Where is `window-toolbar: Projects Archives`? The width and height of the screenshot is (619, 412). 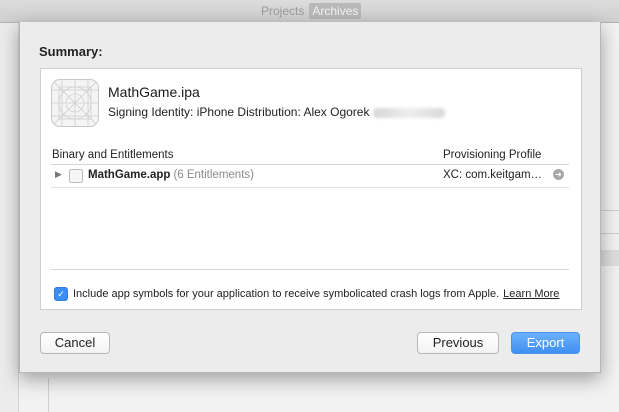 window-toolbar: Projects Archives is located at coordinates (309, 11).